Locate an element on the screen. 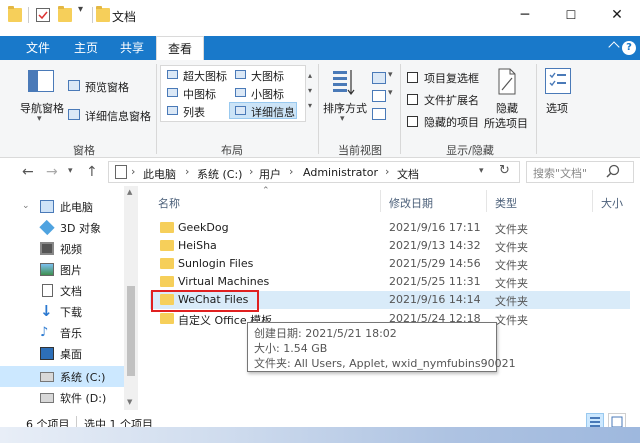 Image resolution: width=640 pixels, height=443 pixels. table-row: HeiSha 2021/9/13 14:32 文件夹 is located at coordinates (390, 246).